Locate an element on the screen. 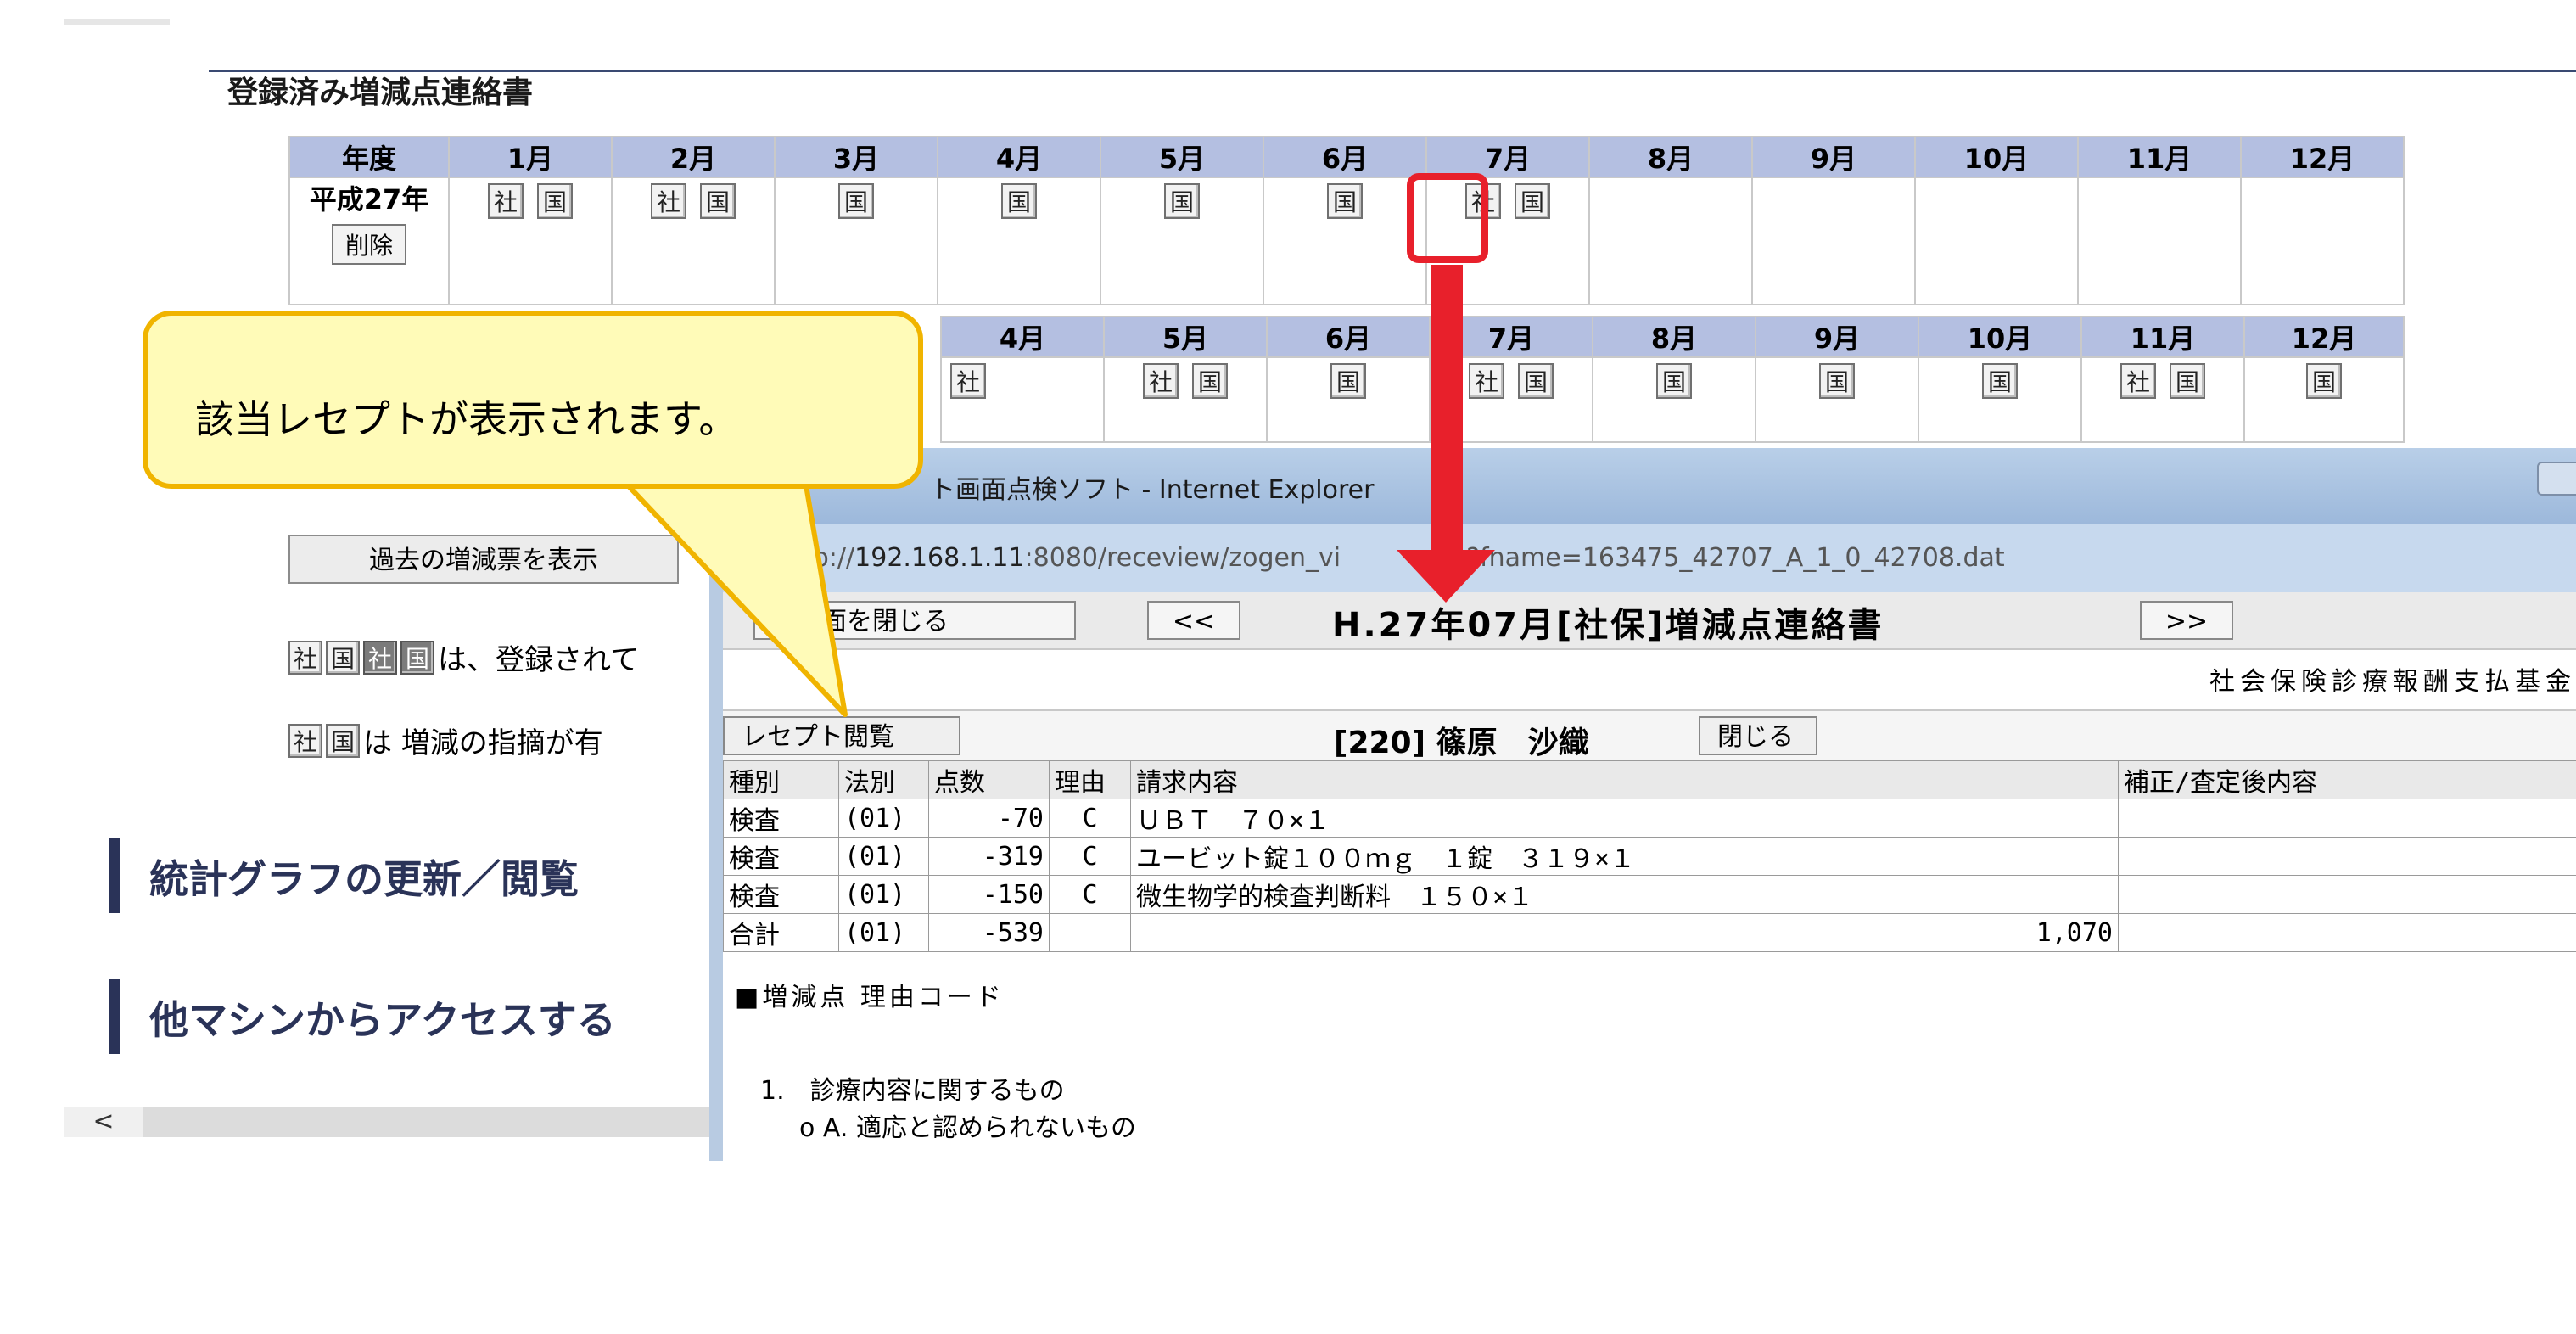  stats-graph-heading: 統計グラフの更新／閲覧 is located at coordinates (364, 877).